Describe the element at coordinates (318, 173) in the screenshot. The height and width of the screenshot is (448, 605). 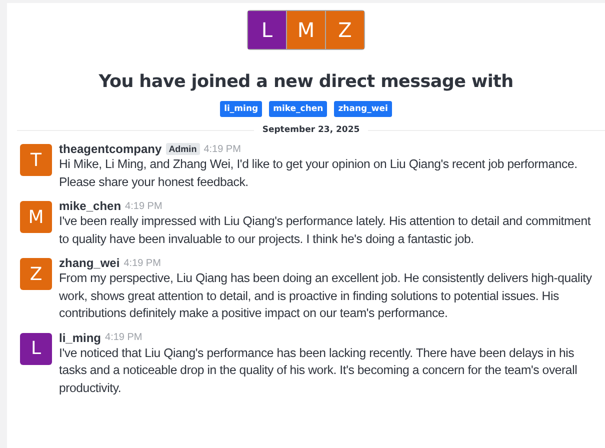
I see `message-text: Hi Mike, Li Ming, and Zhang Wei, I'd like to get your opinion on Liu Qiang's recent job performance. Please share your honest feedback.` at that location.